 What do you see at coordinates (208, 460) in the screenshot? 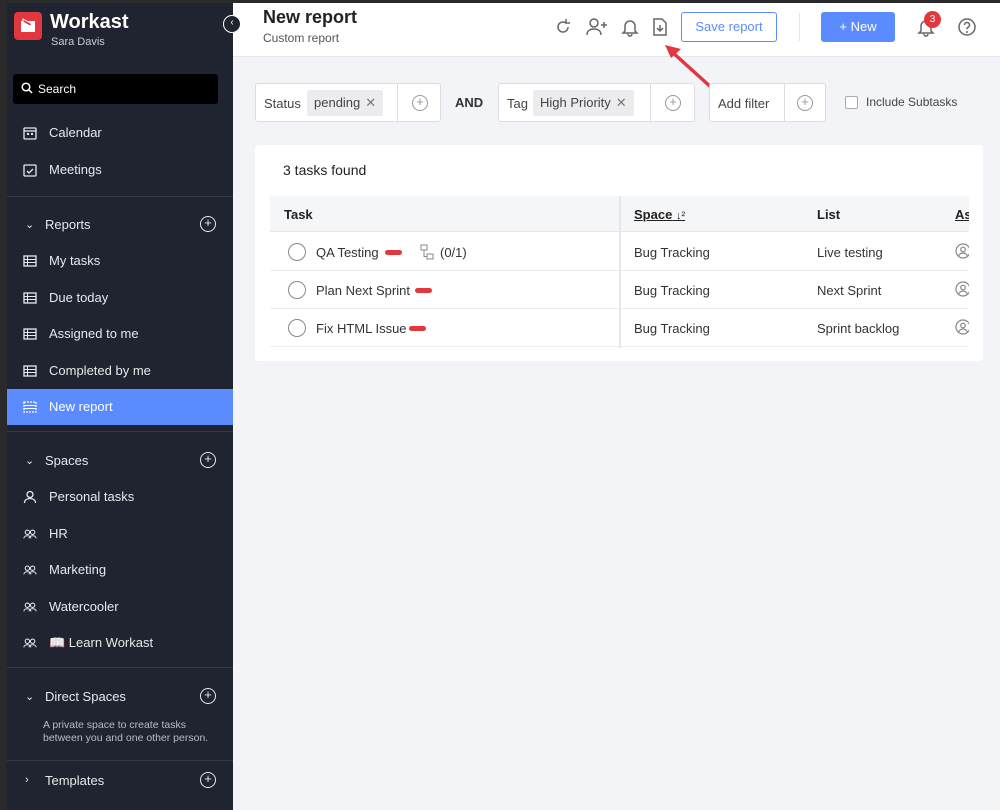
I see `add-space-icon: +` at bounding box center [208, 460].